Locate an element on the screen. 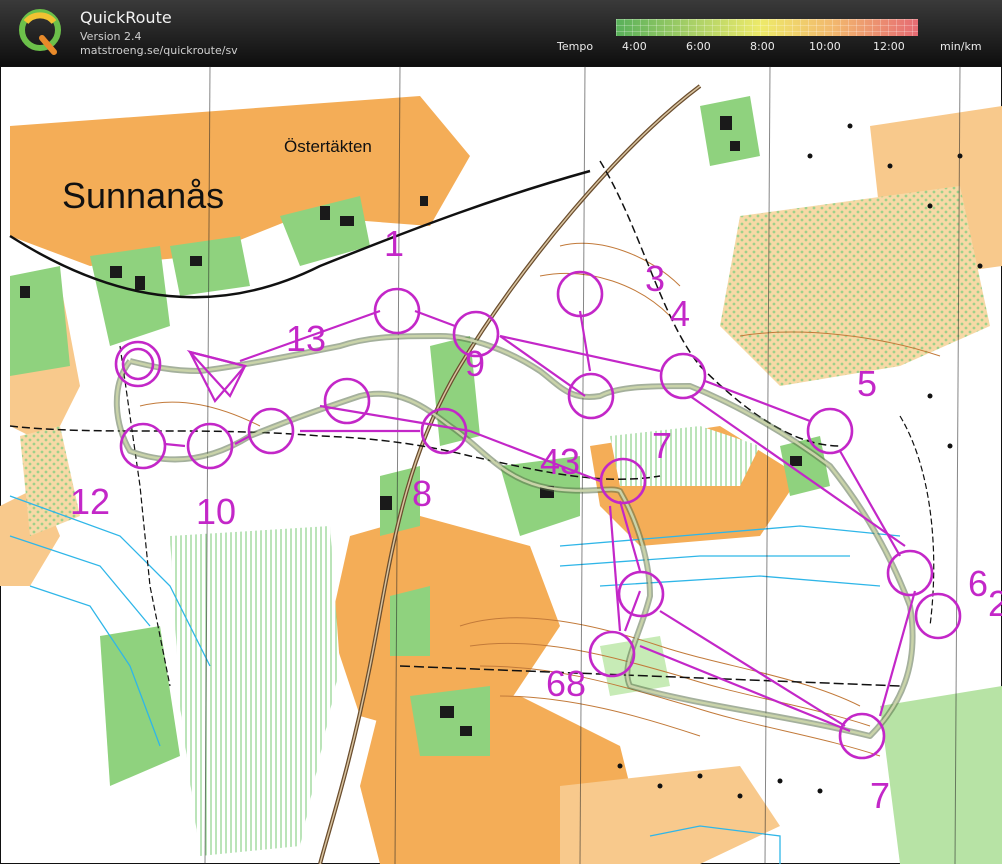  tempo-tick: 10:00 is located at coordinates (825, 46).